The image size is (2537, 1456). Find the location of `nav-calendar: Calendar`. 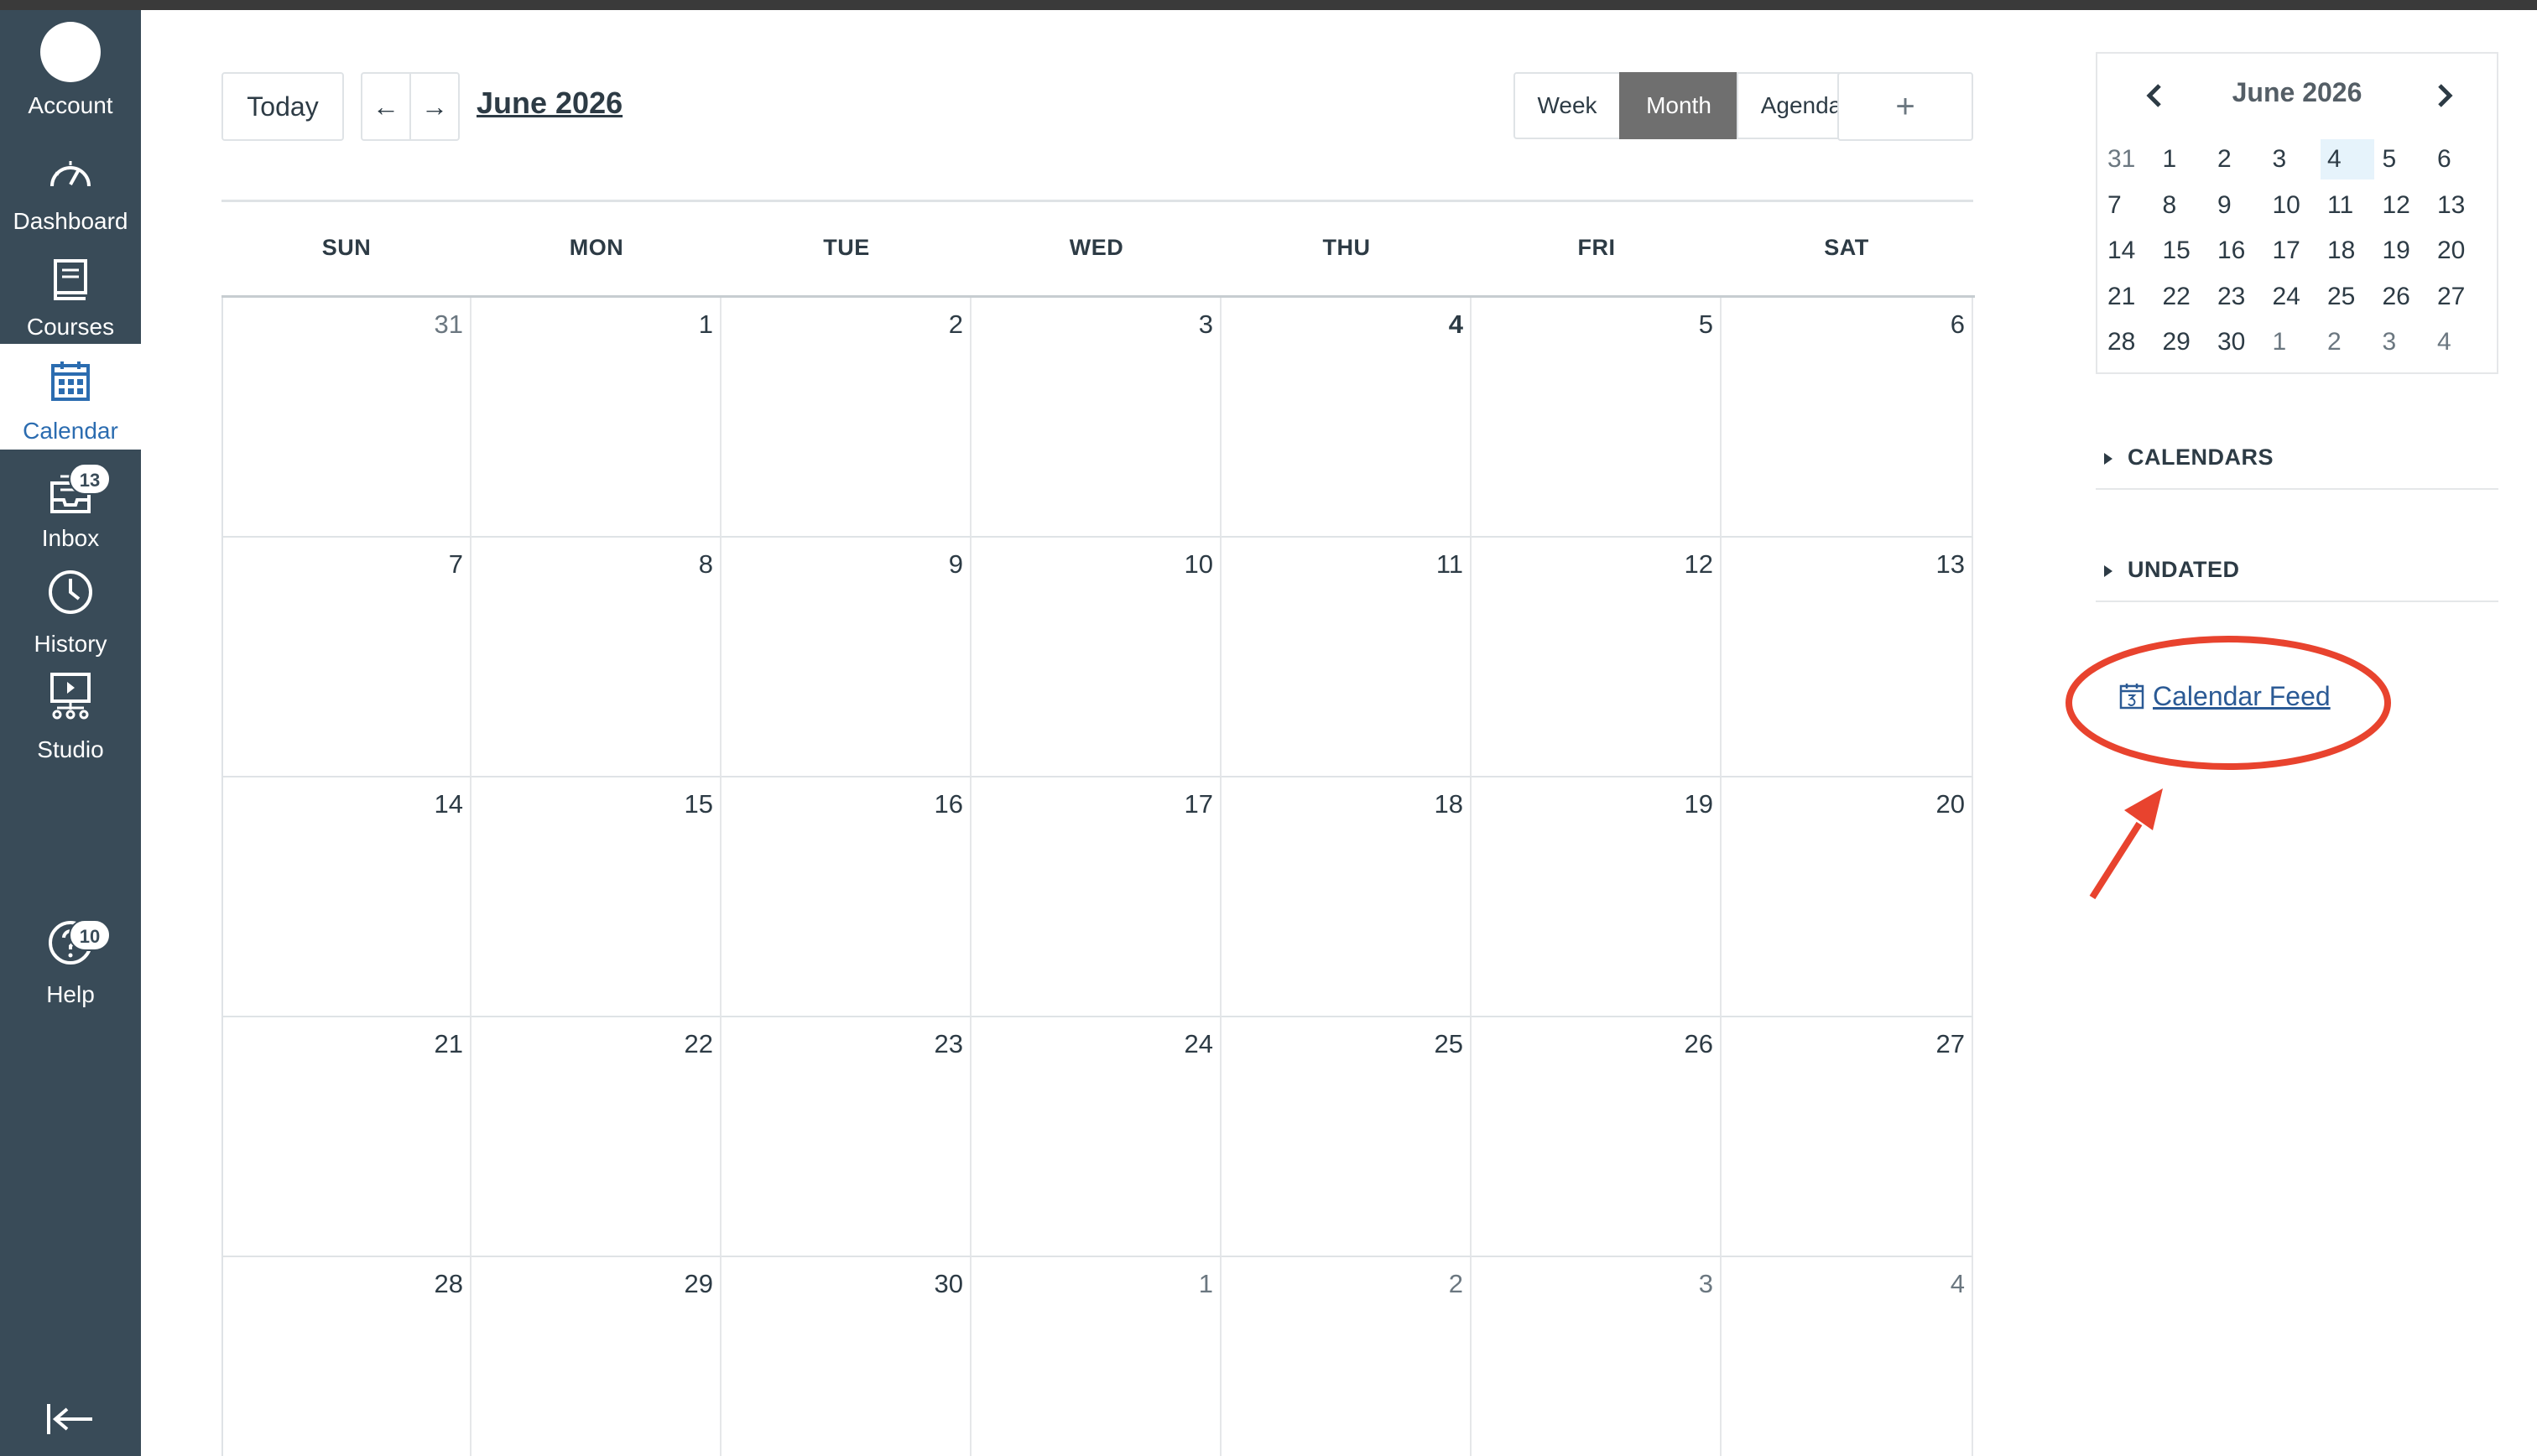

nav-calendar: Calendar is located at coordinates (70, 397).